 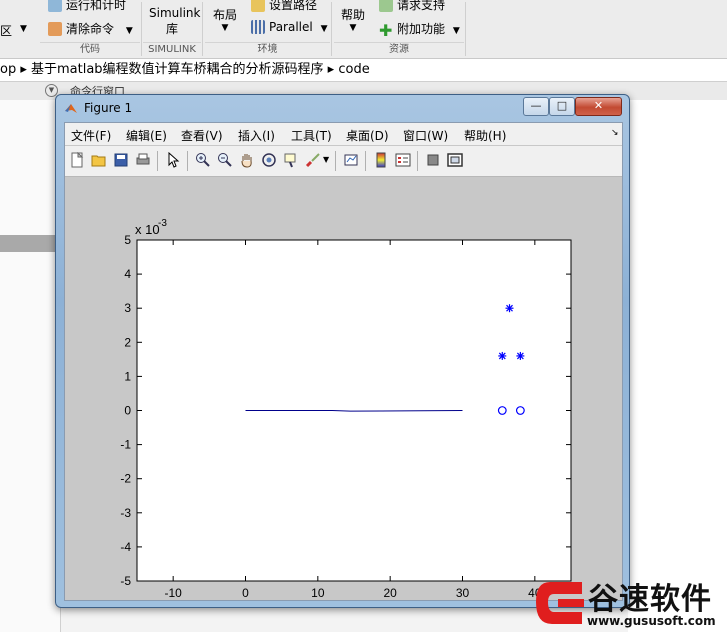 I want to click on clear-commands-button: 清除命令 ▼, so click(x=90, y=28).